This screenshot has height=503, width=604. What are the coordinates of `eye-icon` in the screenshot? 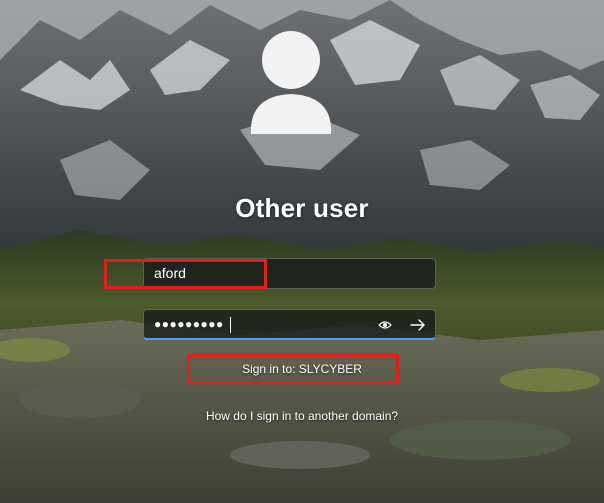 It's located at (385, 325).